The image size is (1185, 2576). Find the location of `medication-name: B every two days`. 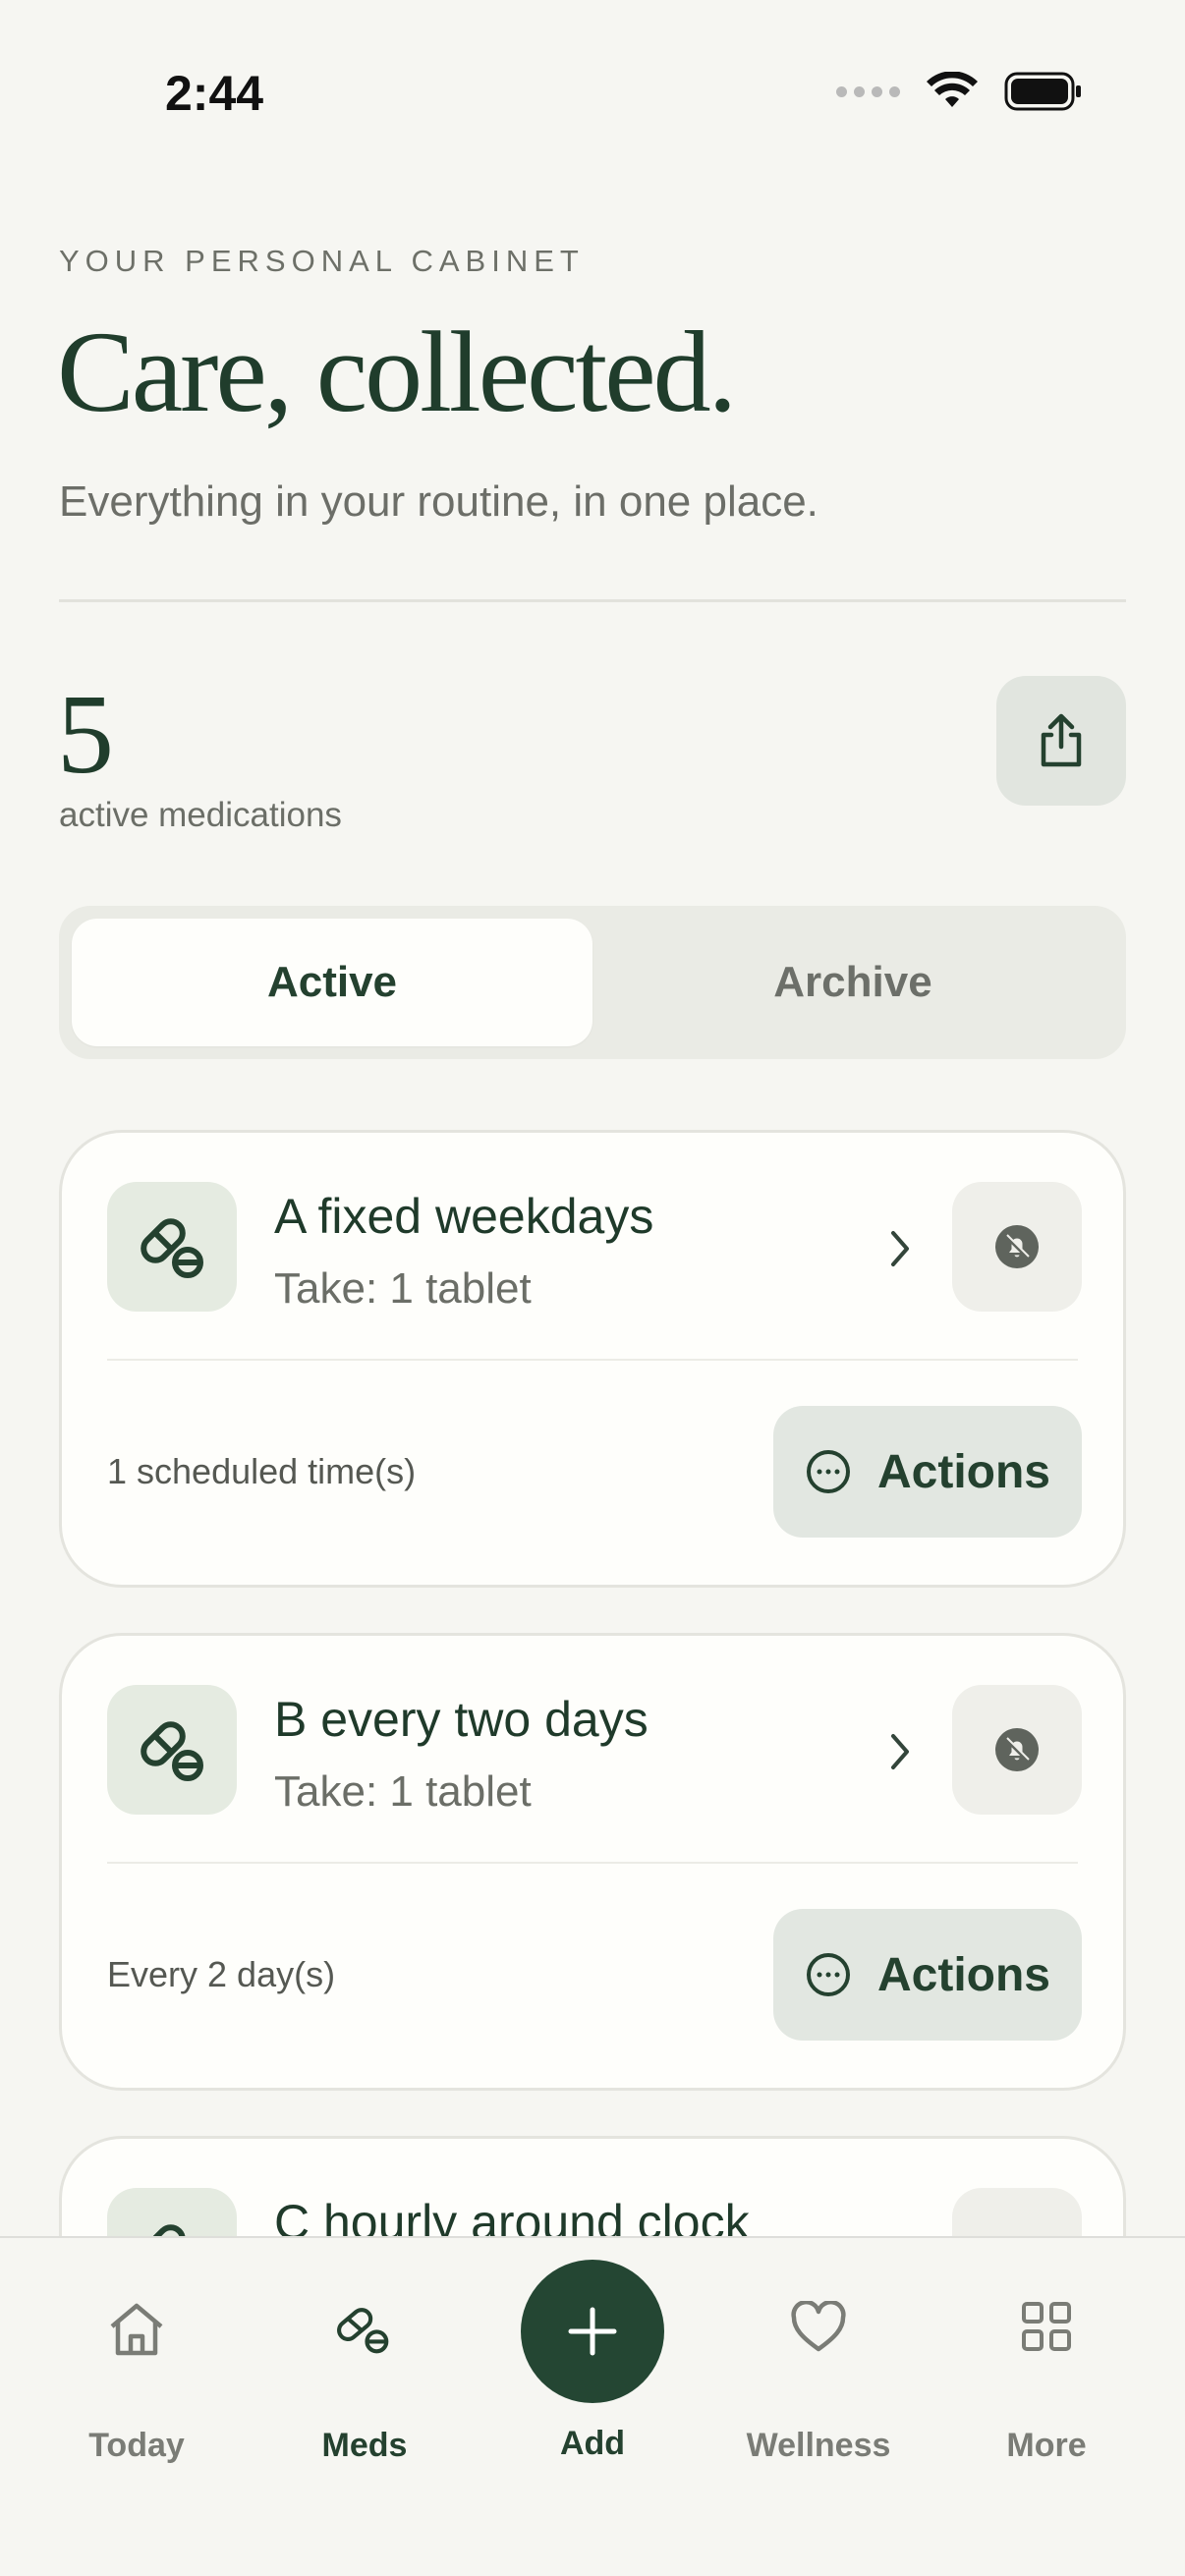

medication-name: B every two days is located at coordinates (462, 1719).